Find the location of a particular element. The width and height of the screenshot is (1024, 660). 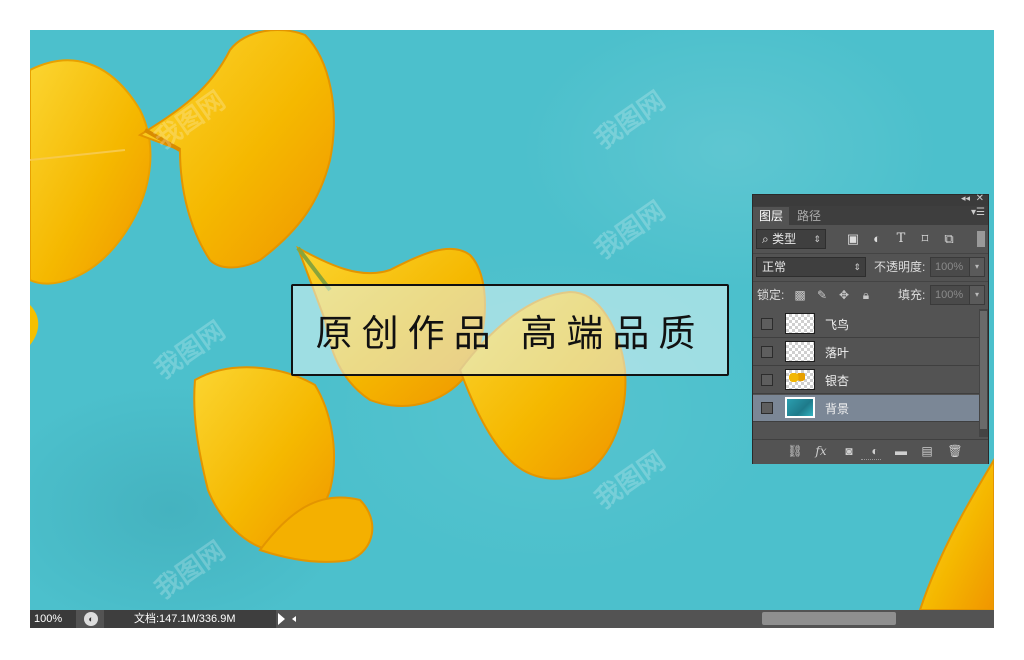

shape-filter-icon: ⌑ is located at coordinates (925, 239).